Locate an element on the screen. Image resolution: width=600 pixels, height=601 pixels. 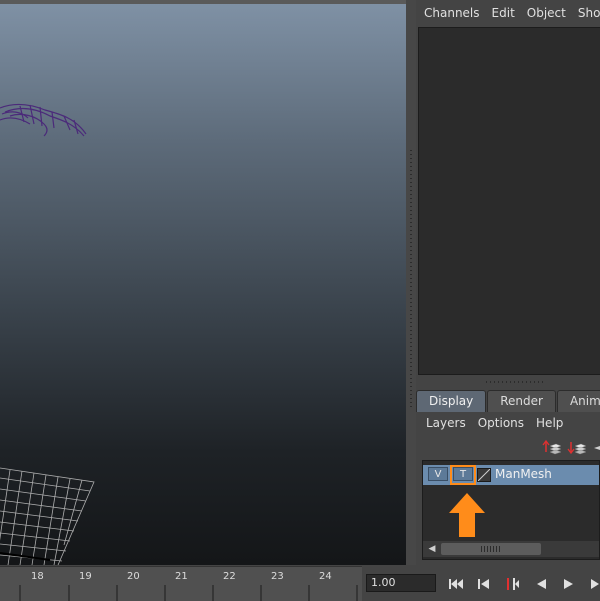
layer-editor-tabs: Display Render Anim is located at coordinates (508, 401).